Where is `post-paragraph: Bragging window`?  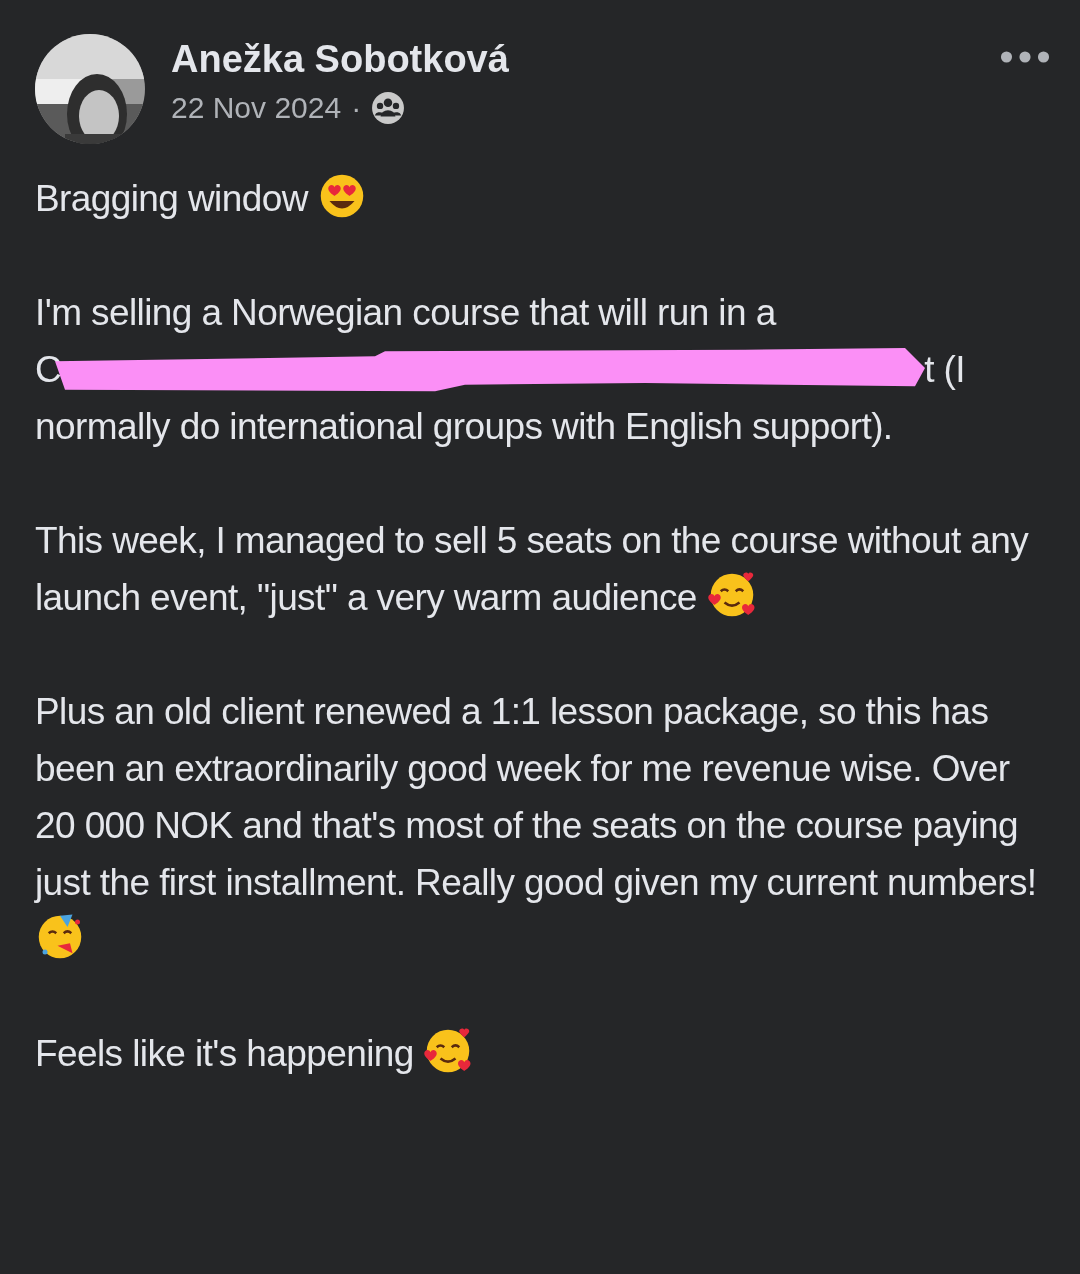
post-paragraph: Bragging window is located at coordinates (542, 198).